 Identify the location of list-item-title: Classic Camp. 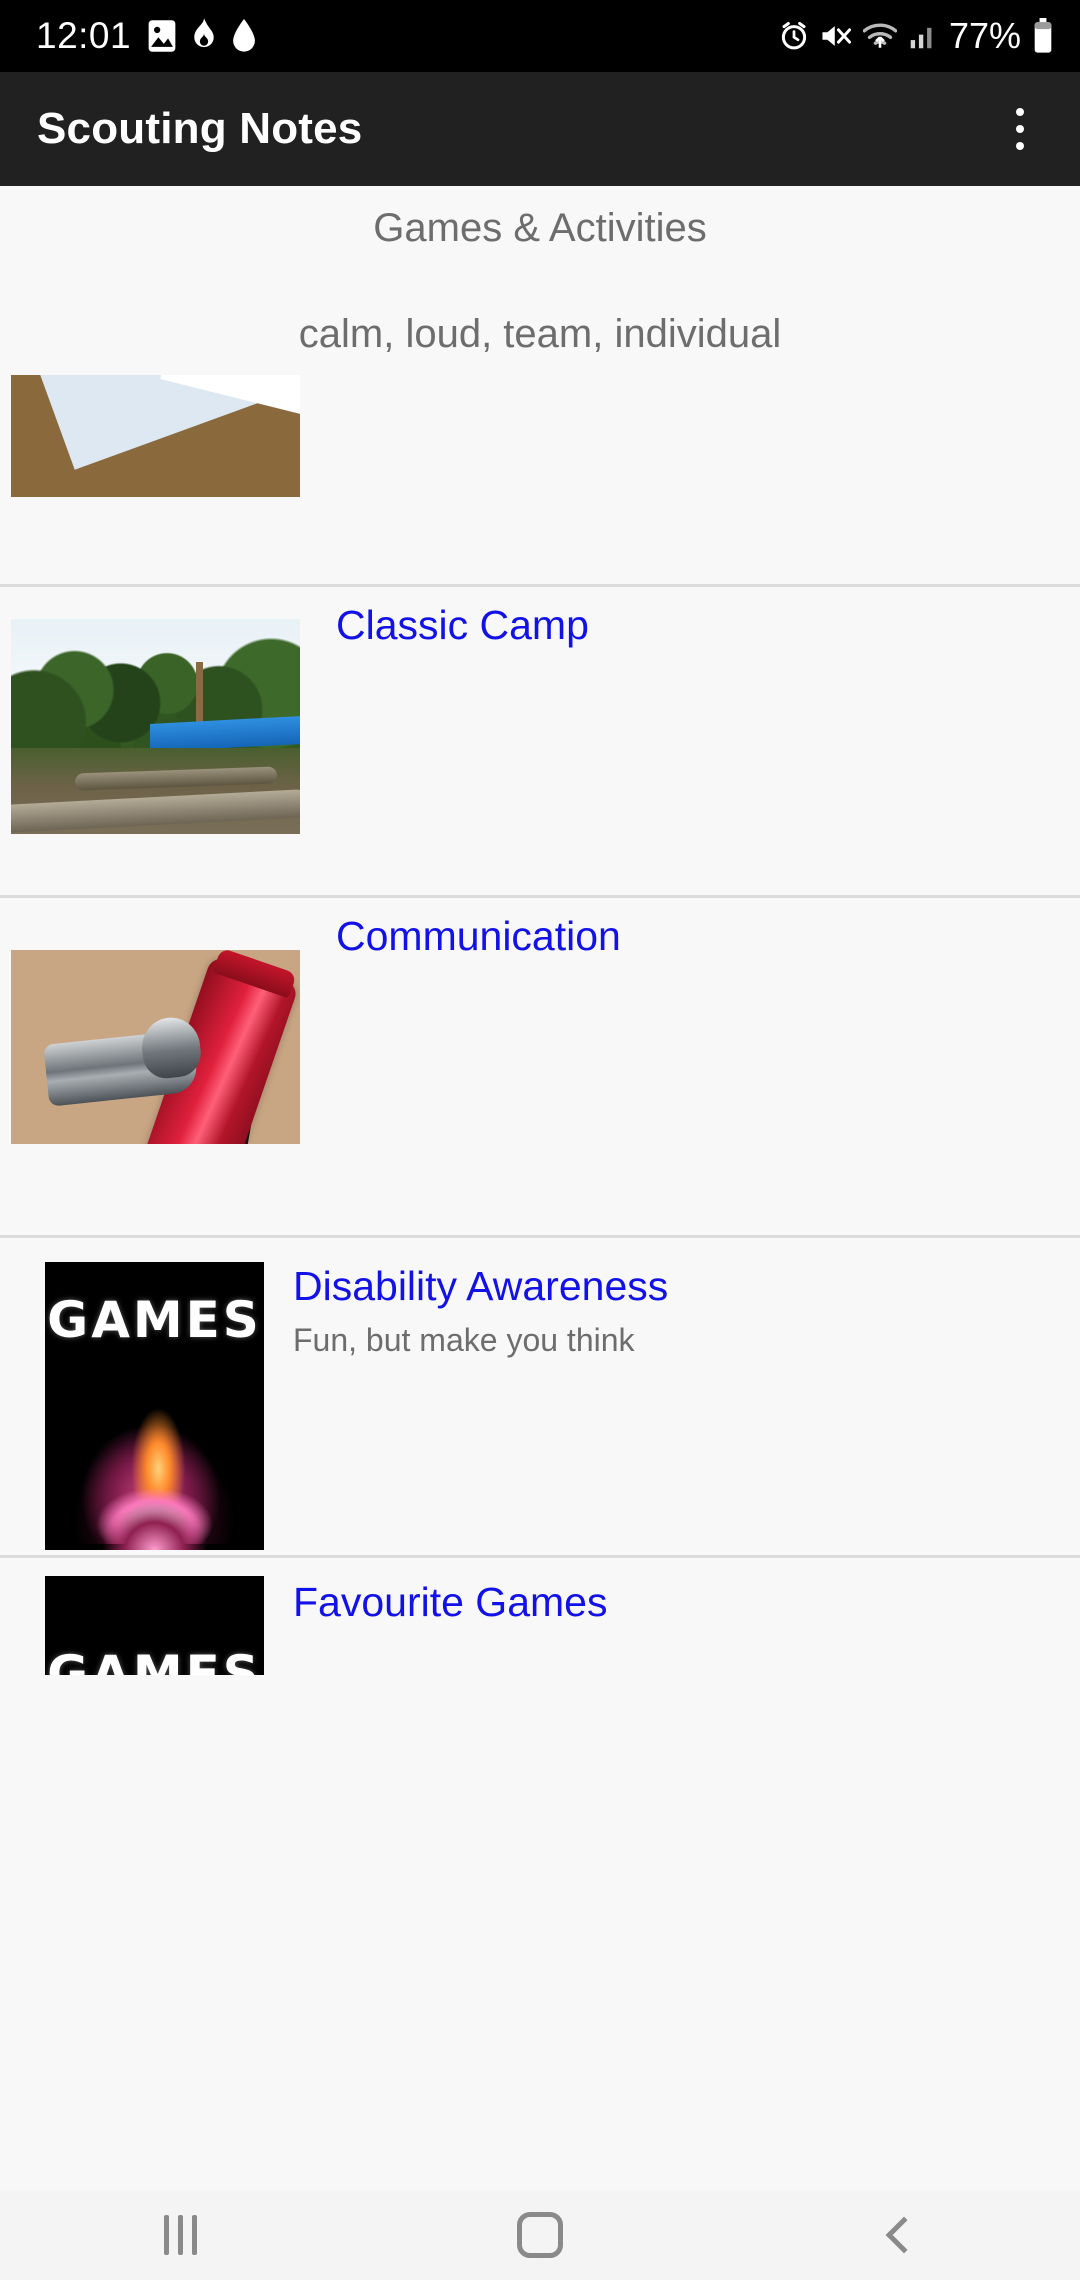
(708, 625).